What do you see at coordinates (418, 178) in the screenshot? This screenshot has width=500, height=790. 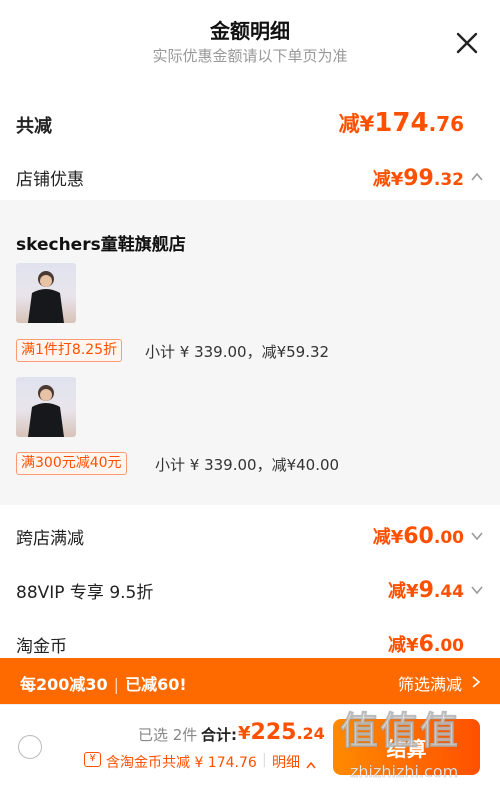 I see `store-discount-amount: 减¥99.32` at bounding box center [418, 178].